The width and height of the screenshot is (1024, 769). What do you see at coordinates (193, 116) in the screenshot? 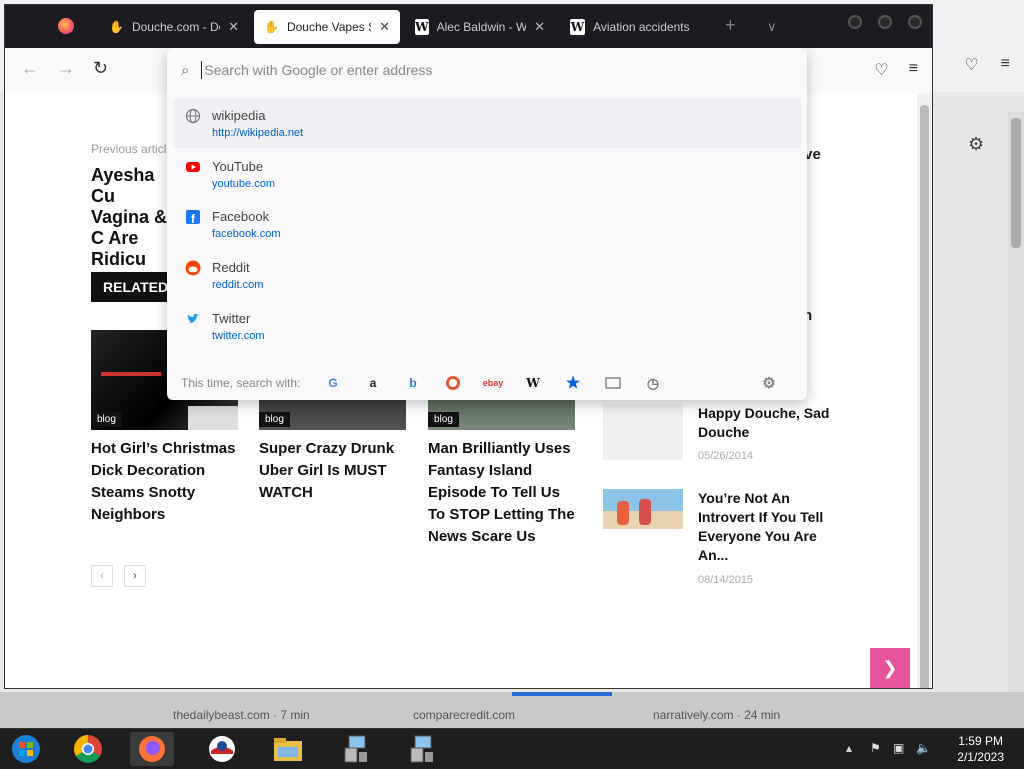
I see `globe-icon` at bounding box center [193, 116].